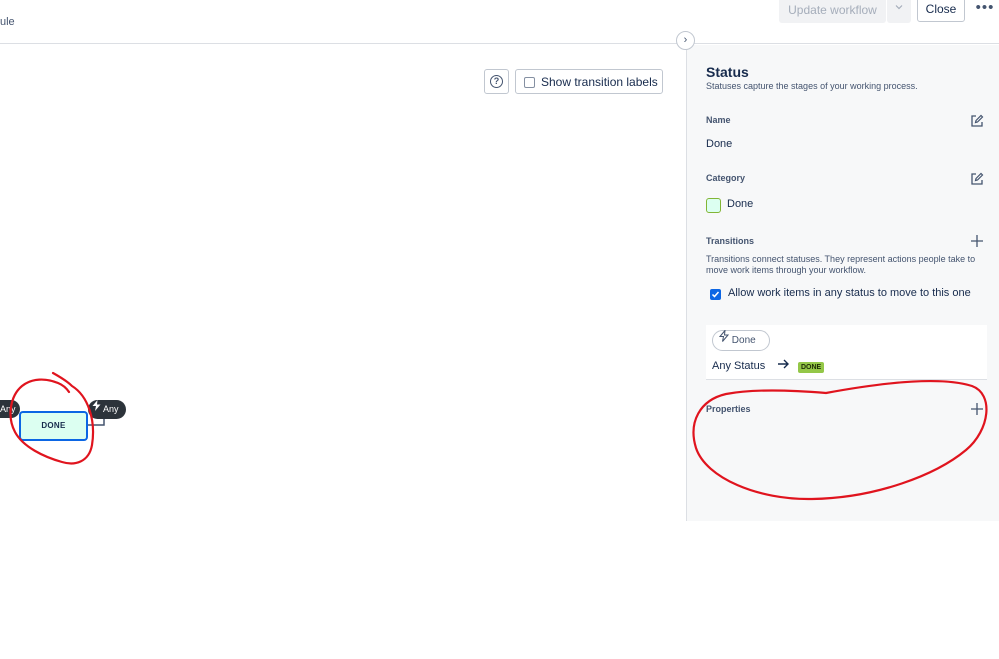 The width and height of the screenshot is (999, 659). Describe the element at coordinates (739, 366) in the screenshot. I see `transition-from: Any Status` at that location.